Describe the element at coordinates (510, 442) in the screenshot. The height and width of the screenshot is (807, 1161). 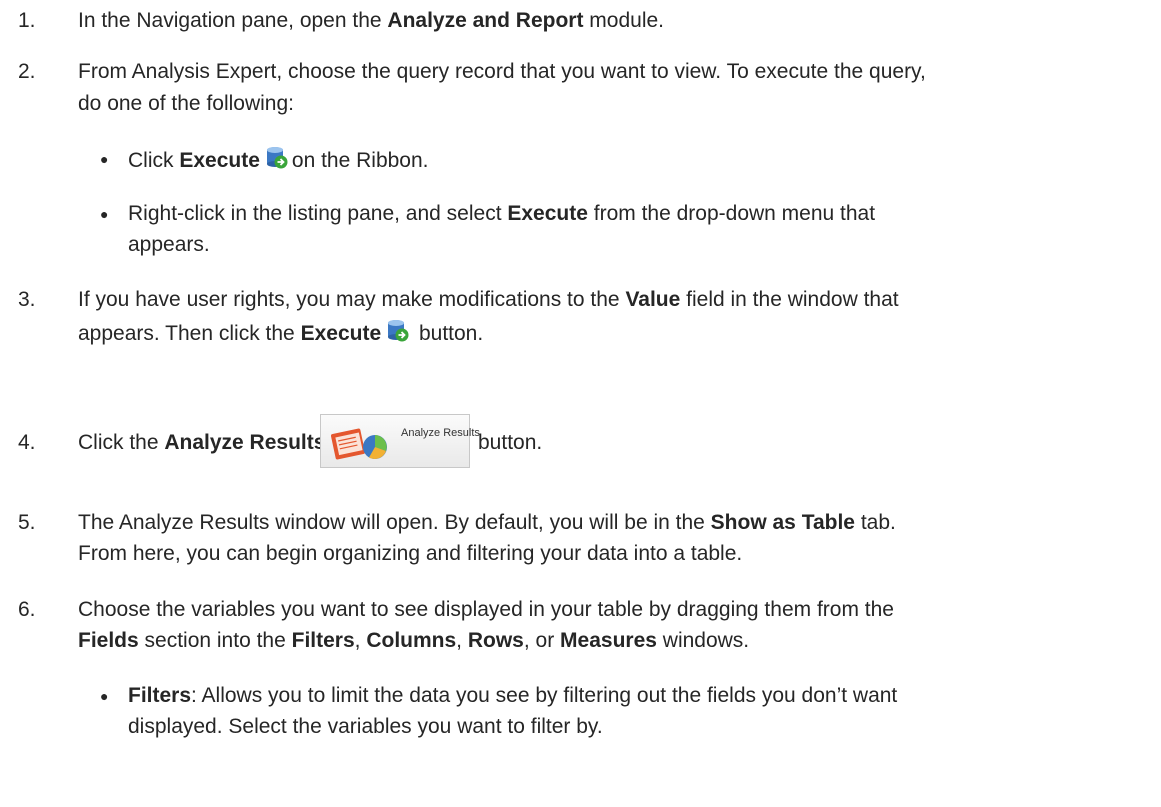
I see `step-text: button.` at that location.